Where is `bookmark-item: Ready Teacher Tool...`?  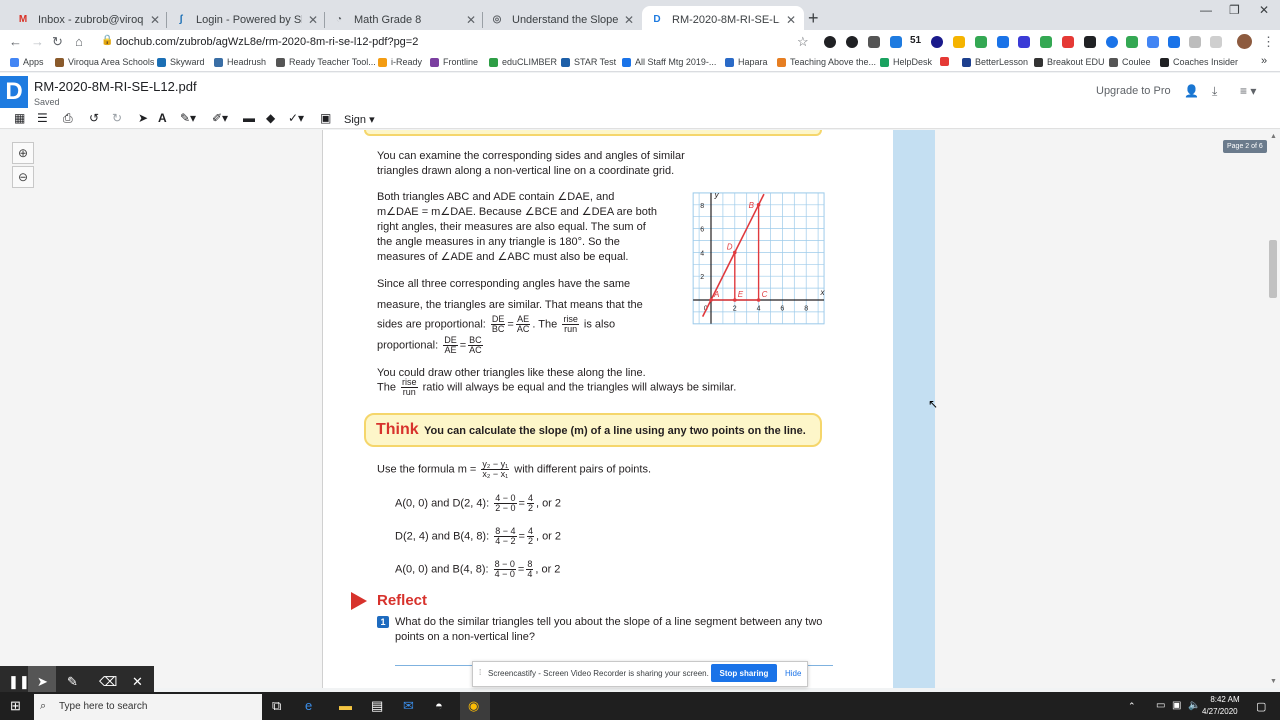
bookmark-item: Ready Teacher Tool... is located at coordinates (326, 62).